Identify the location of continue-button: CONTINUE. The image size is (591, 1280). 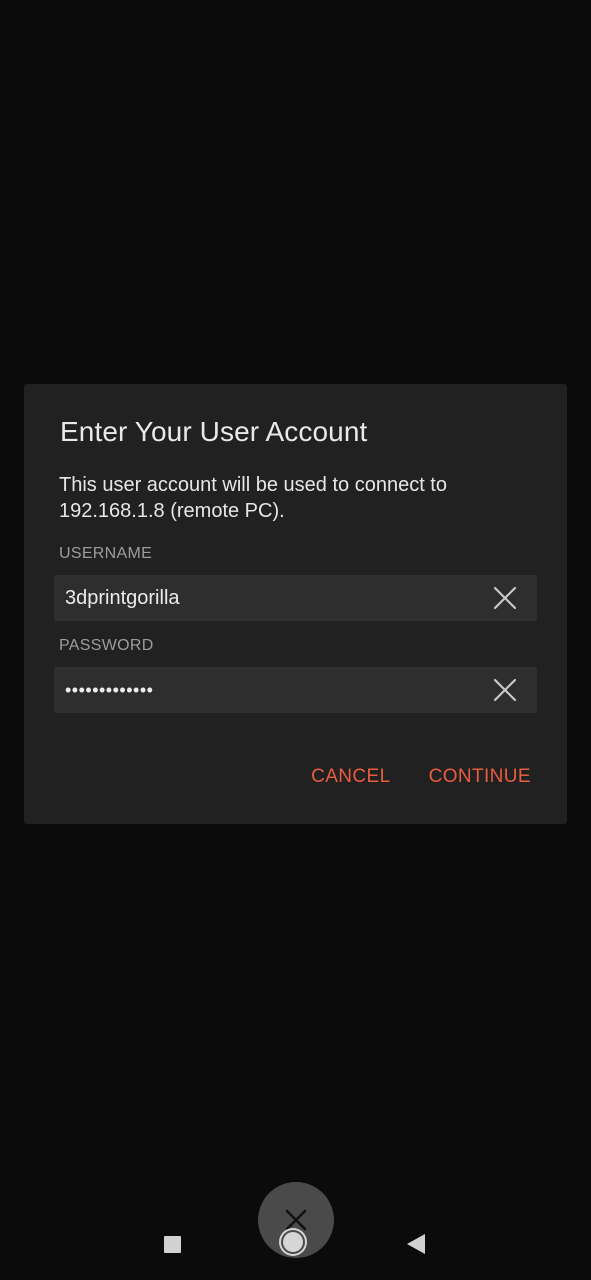
(480, 777).